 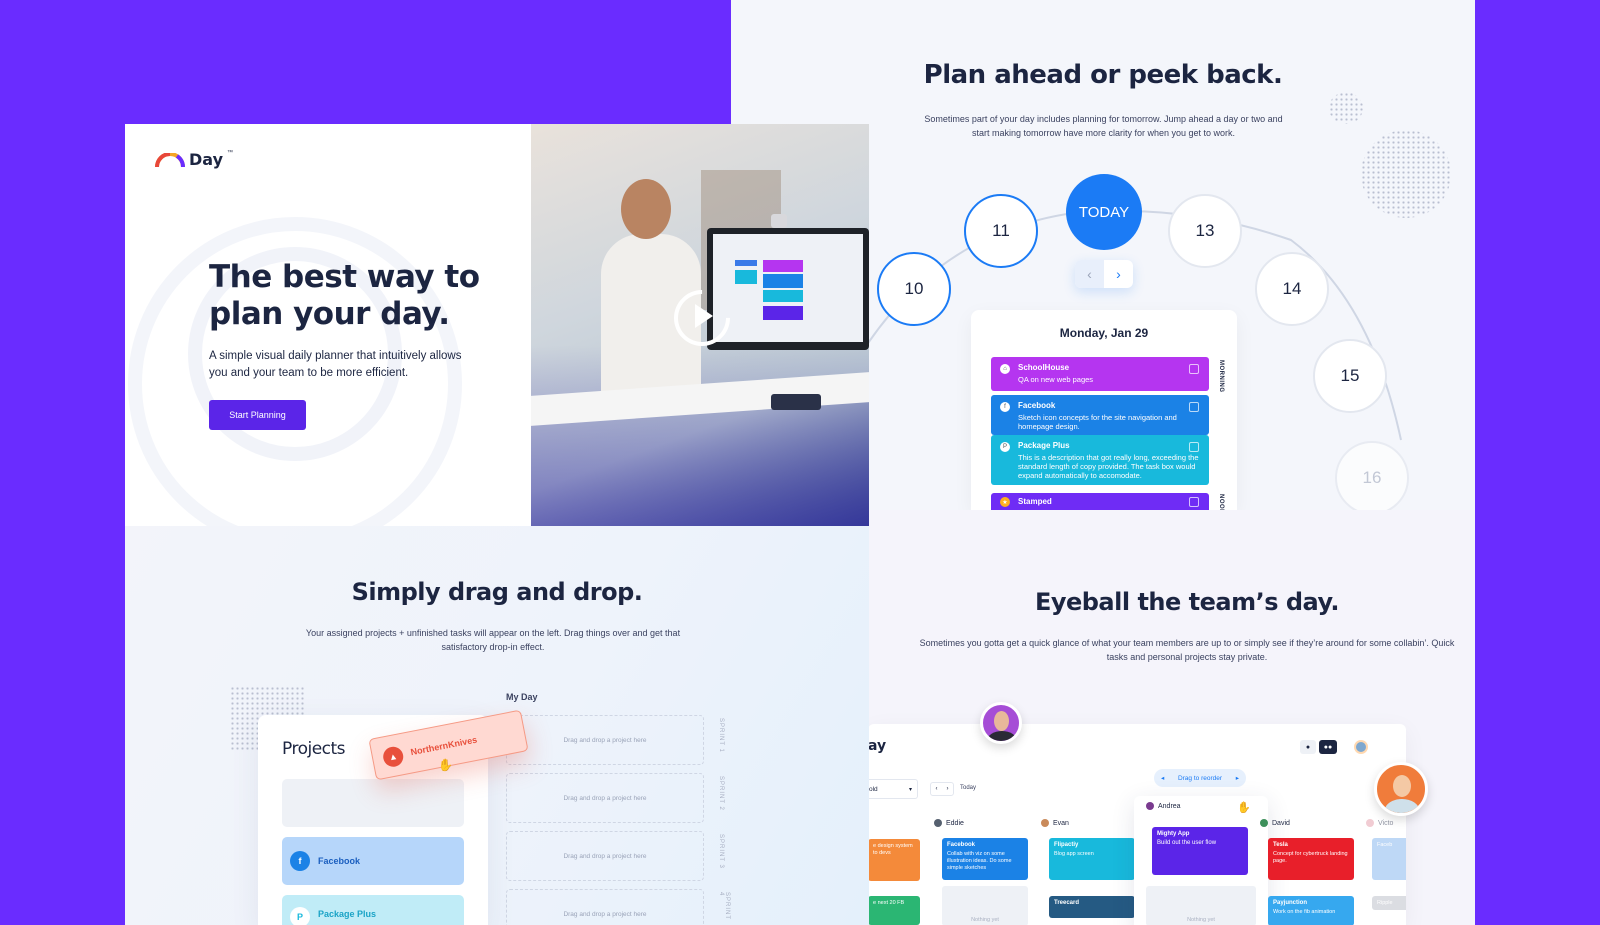 What do you see at coordinates (230, 153) in the screenshot?
I see `logo-tm: ™` at bounding box center [230, 153].